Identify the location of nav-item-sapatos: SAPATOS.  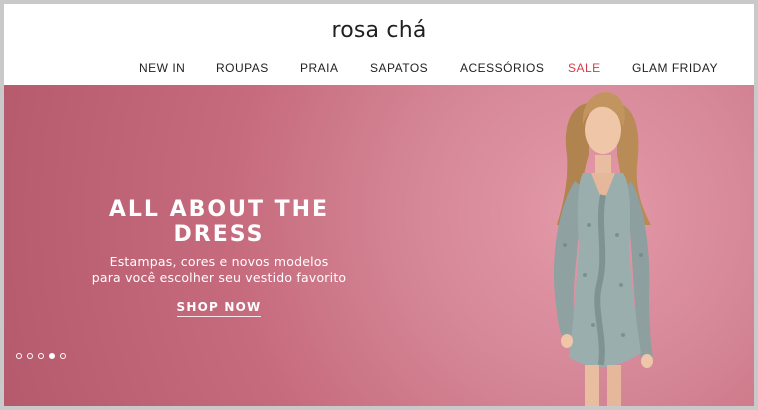
(399, 68).